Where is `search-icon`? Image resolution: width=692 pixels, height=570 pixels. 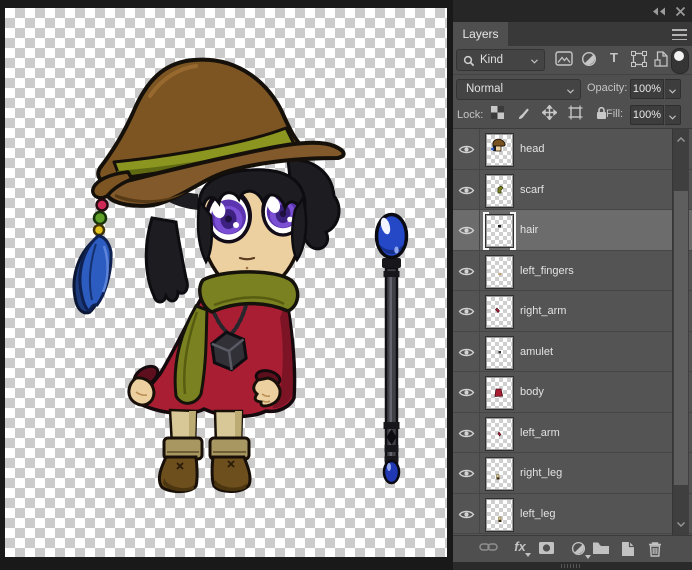
search-icon is located at coordinates (469, 61).